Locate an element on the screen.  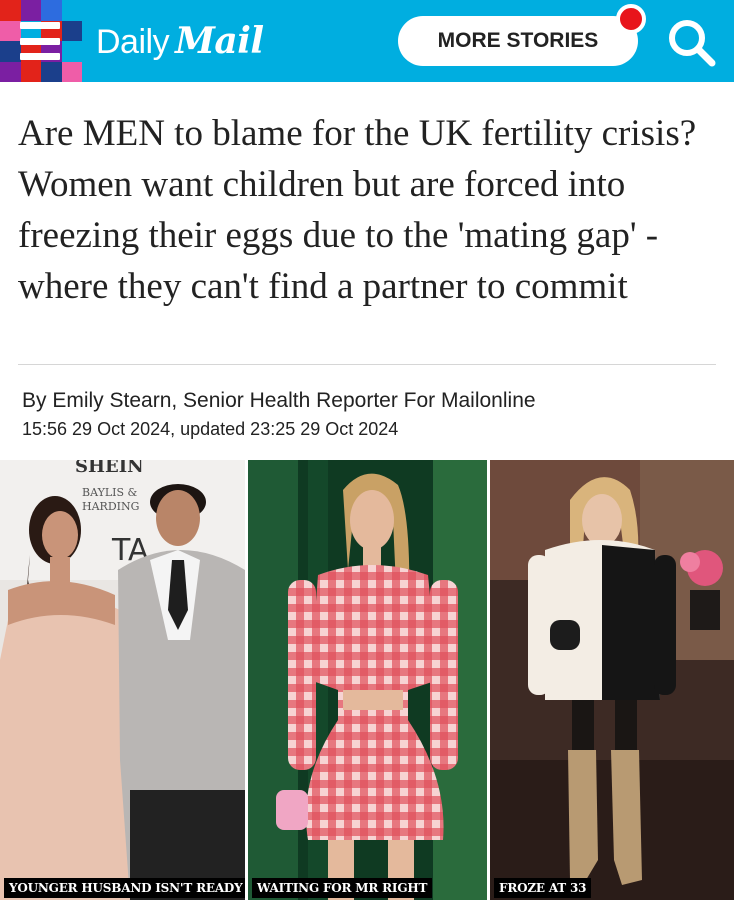
more-stories-button: MORE STORIES is located at coordinates (518, 41).